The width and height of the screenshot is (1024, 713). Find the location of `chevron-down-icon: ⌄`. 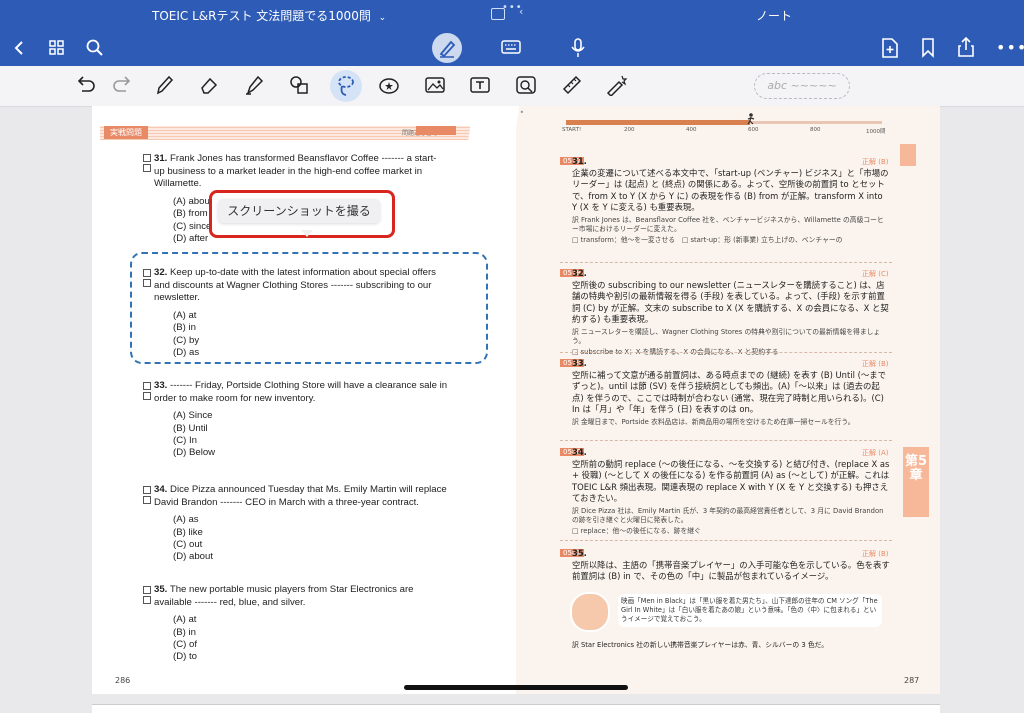

chevron-down-icon: ⌄ is located at coordinates (382, 18).